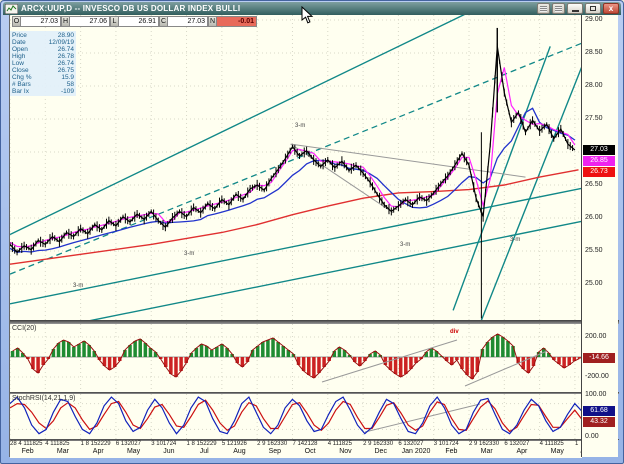 The width and height of the screenshot is (624, 464). I want to click on cci-tick-label: 200.00, so click(596, 336).